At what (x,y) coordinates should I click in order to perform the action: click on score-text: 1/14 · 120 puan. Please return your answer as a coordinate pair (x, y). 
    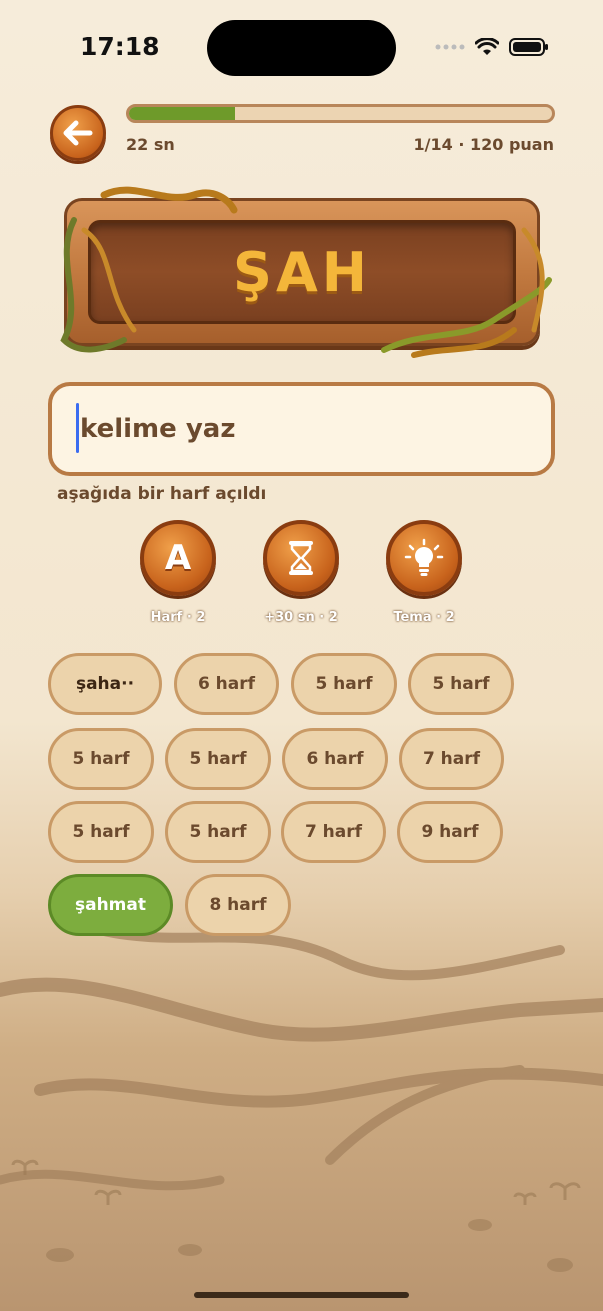
    Looking at the image, I should click on (483, 144).